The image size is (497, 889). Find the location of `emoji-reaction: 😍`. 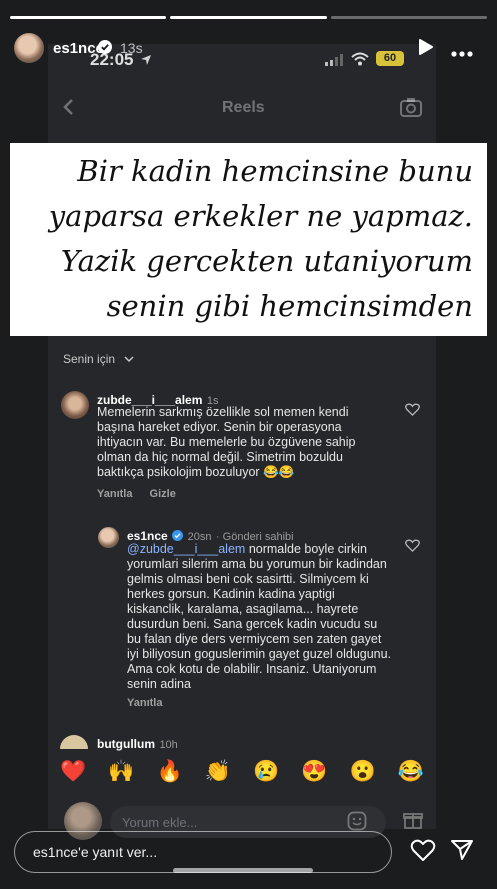

emoji-reaction: 😍 is located at coordinates (314, 772).